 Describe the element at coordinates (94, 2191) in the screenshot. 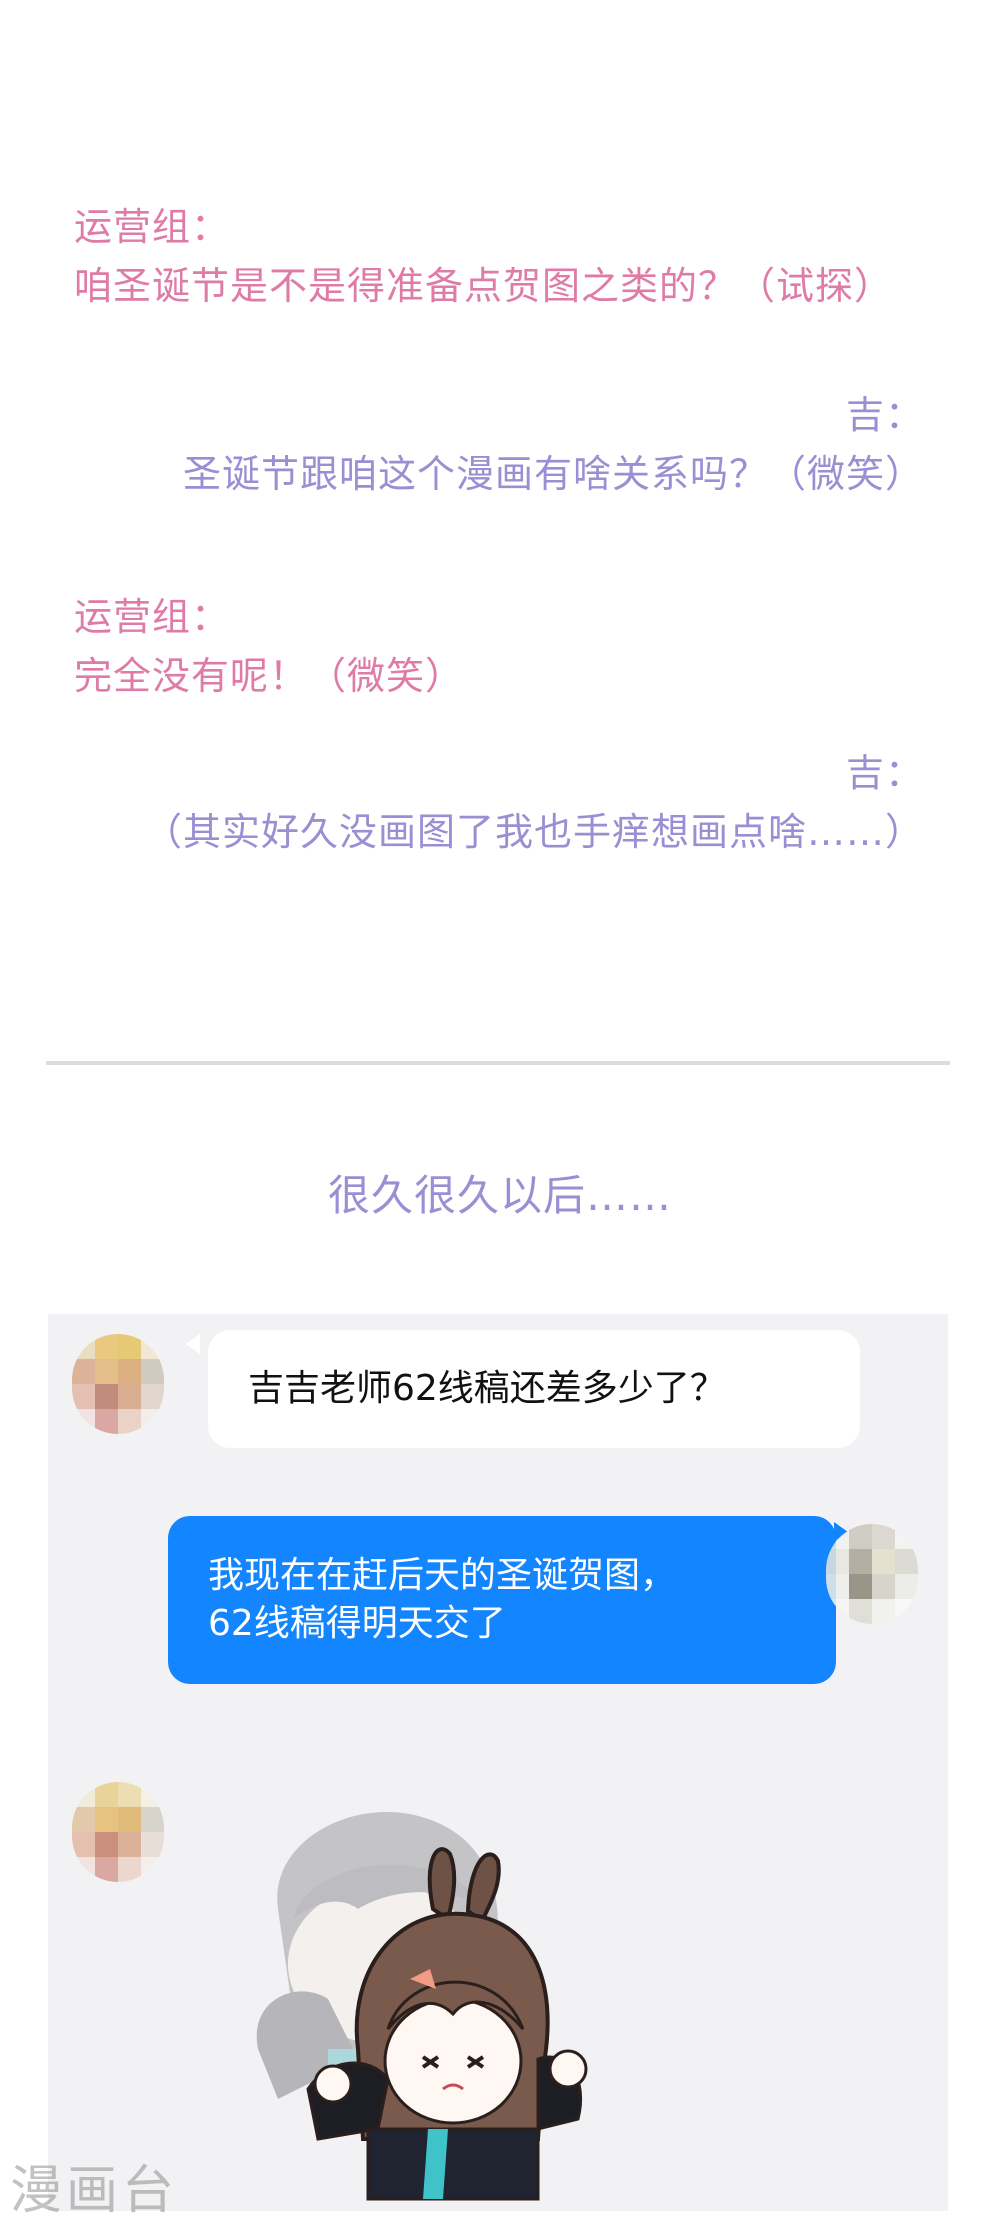

I see `watermark-logo: 漫画台` at that location.